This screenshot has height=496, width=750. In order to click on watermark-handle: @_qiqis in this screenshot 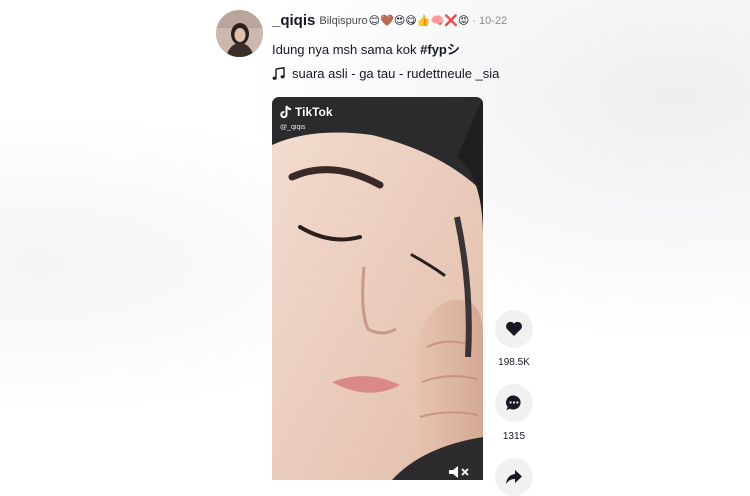, I will do `click(293, 127)`.